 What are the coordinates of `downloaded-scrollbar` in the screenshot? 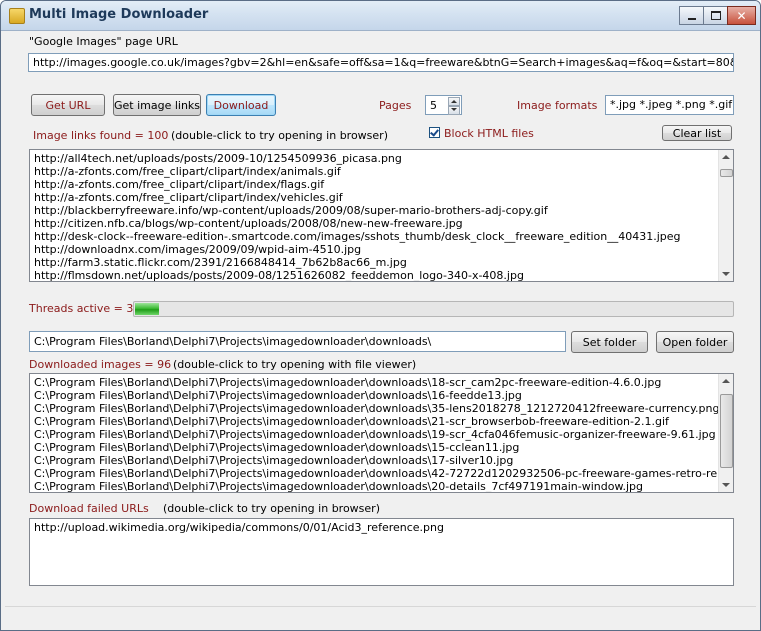 It's located at (725, 433).